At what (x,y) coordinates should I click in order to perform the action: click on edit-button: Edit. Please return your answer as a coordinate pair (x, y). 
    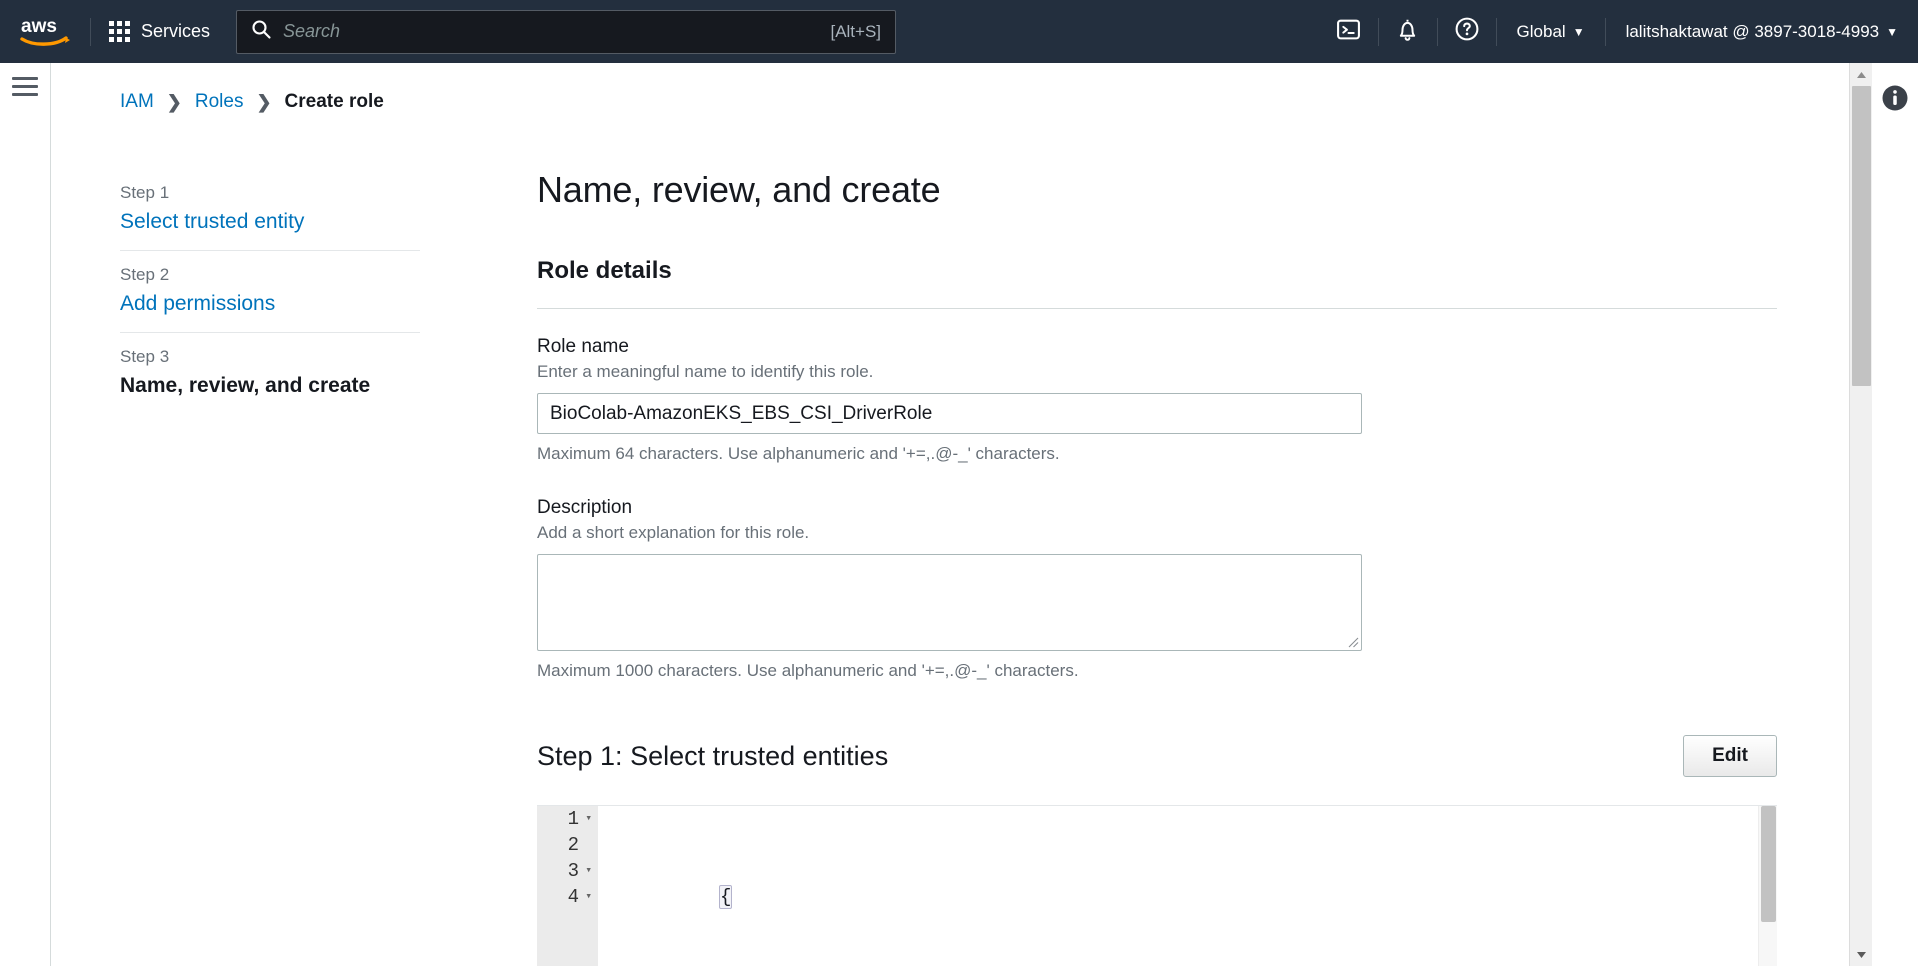
    Looking at the image, I should click on (1730, 756).